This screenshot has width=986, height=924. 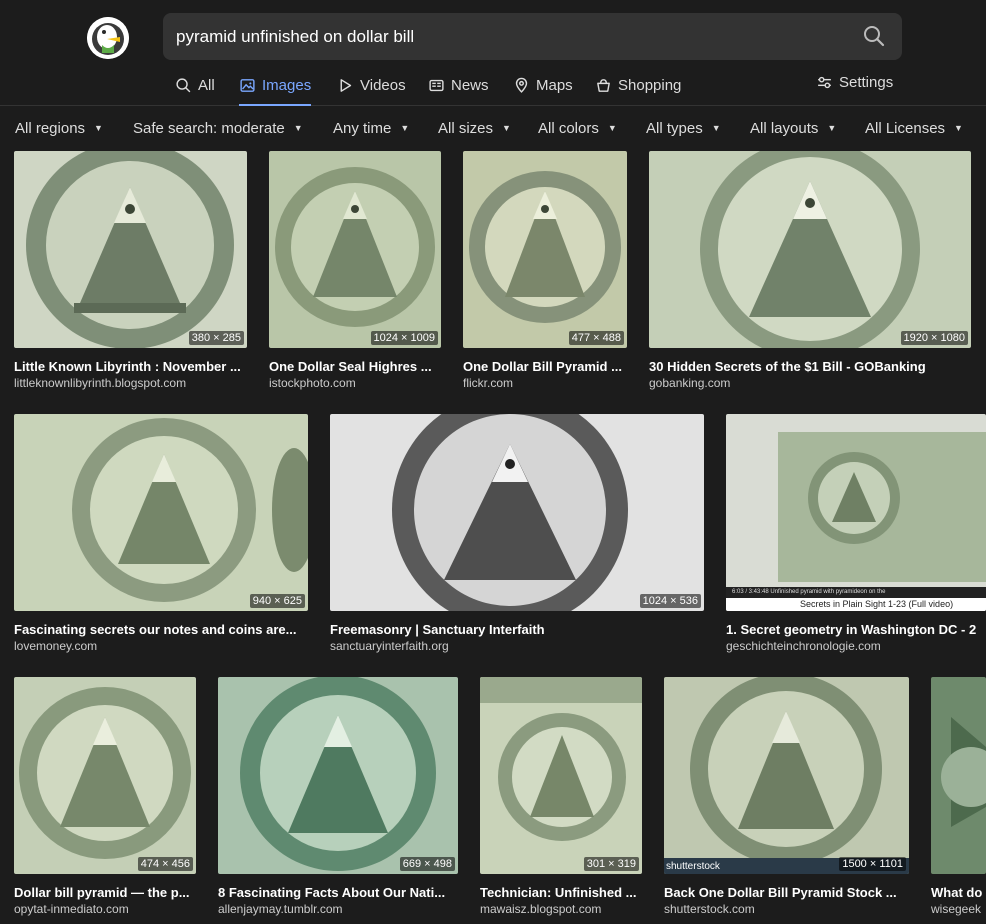 What do you see at coordinates (543, 88) in the screenshot?
I see `tab-maps: Maps` at bounding box center [543, 88].